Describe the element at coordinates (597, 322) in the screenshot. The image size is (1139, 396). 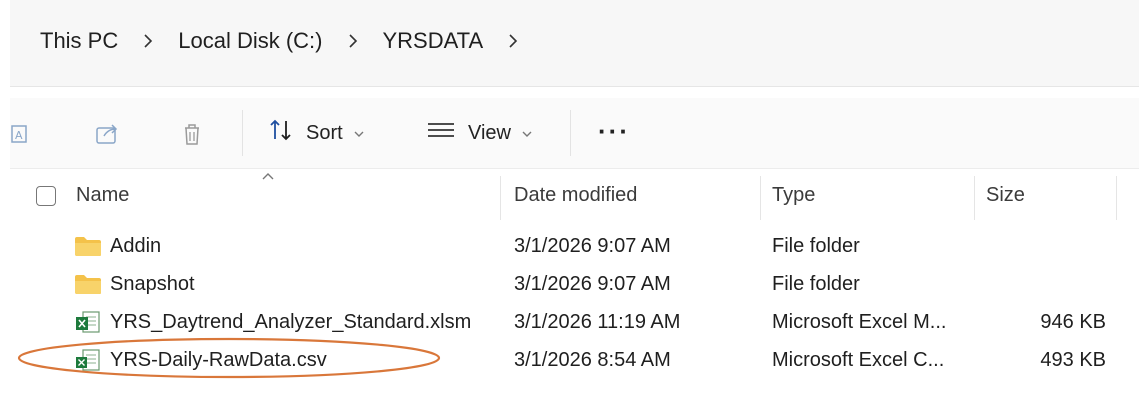
I see `file-date: 3/1/2026 11:19 AM` at that location.